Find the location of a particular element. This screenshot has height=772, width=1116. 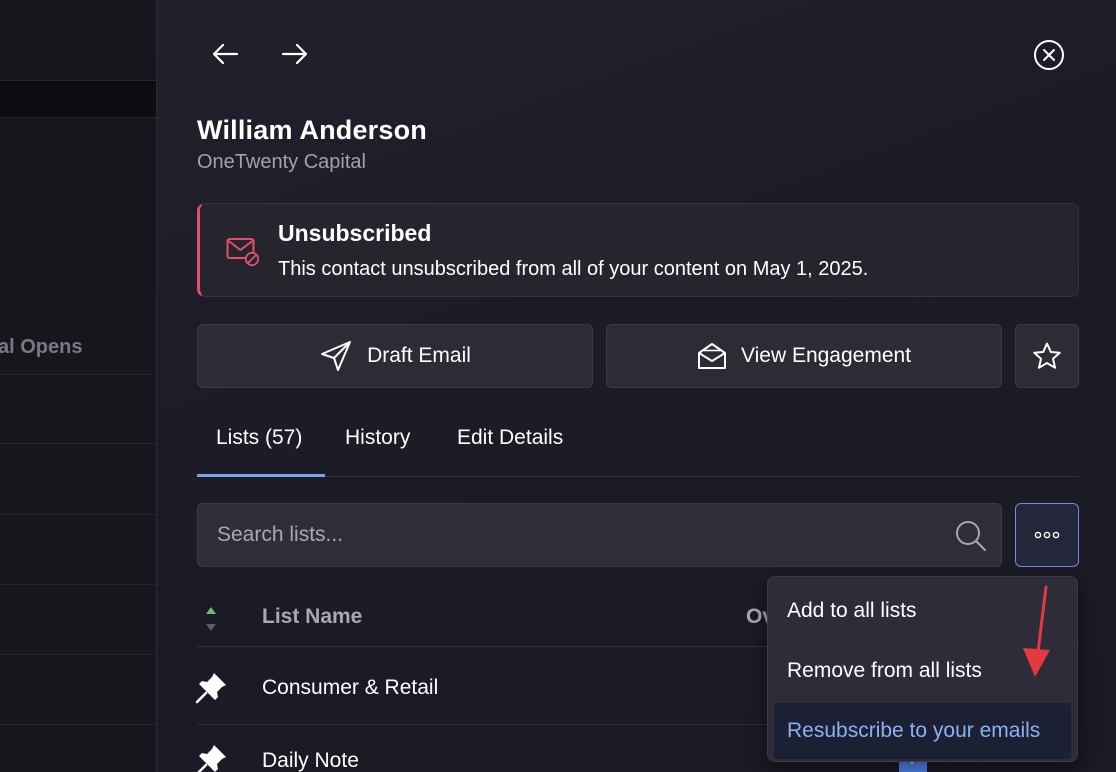

resubscribe-item: Resubscribe to your emails is located at coordinates (922, 731).